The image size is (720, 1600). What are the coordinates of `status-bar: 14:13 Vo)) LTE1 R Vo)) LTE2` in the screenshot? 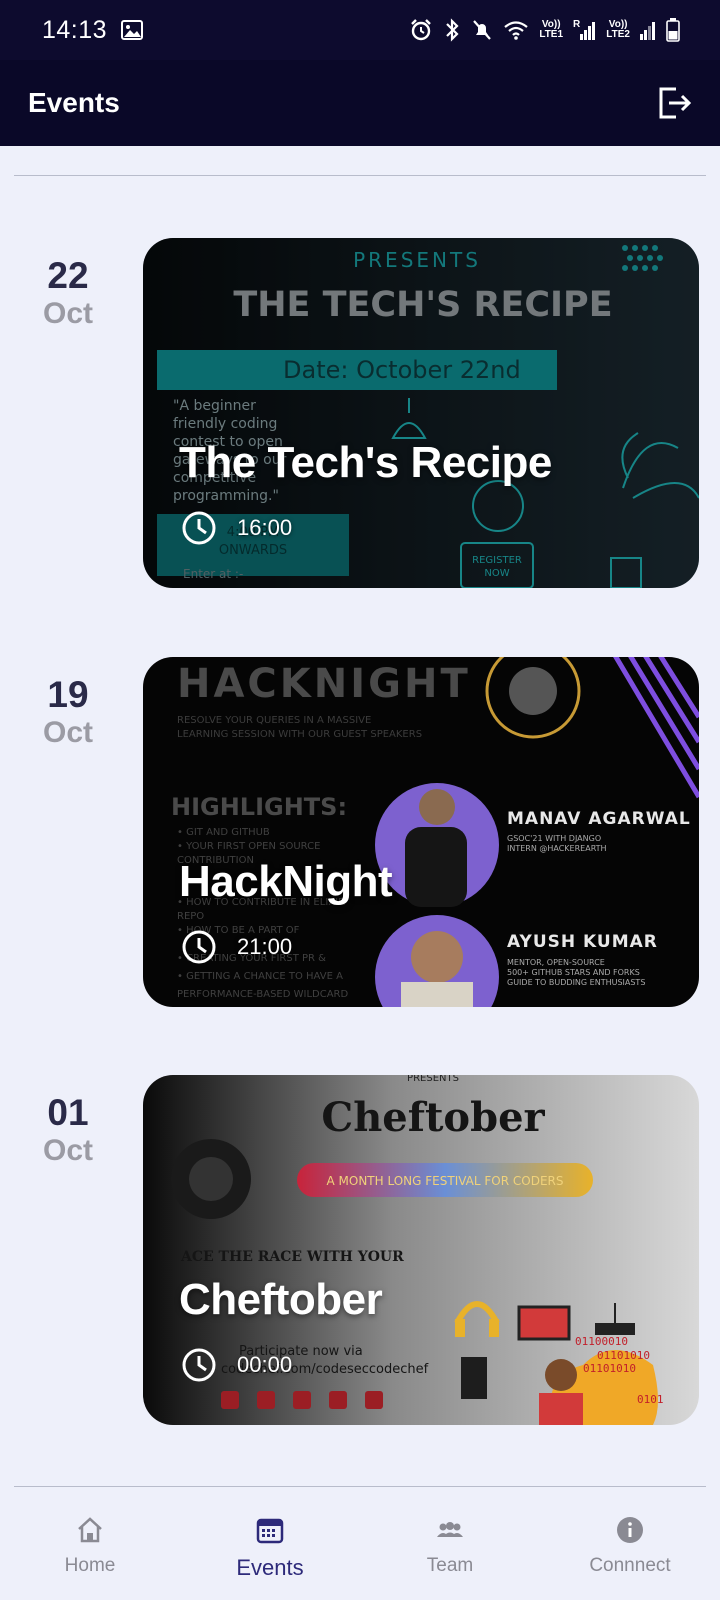 It's located at (360, 30).